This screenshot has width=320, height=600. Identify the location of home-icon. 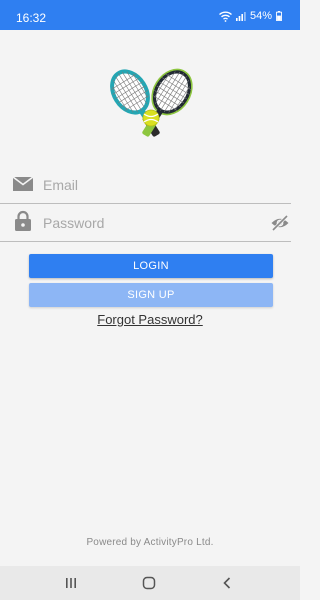
(149, 583).